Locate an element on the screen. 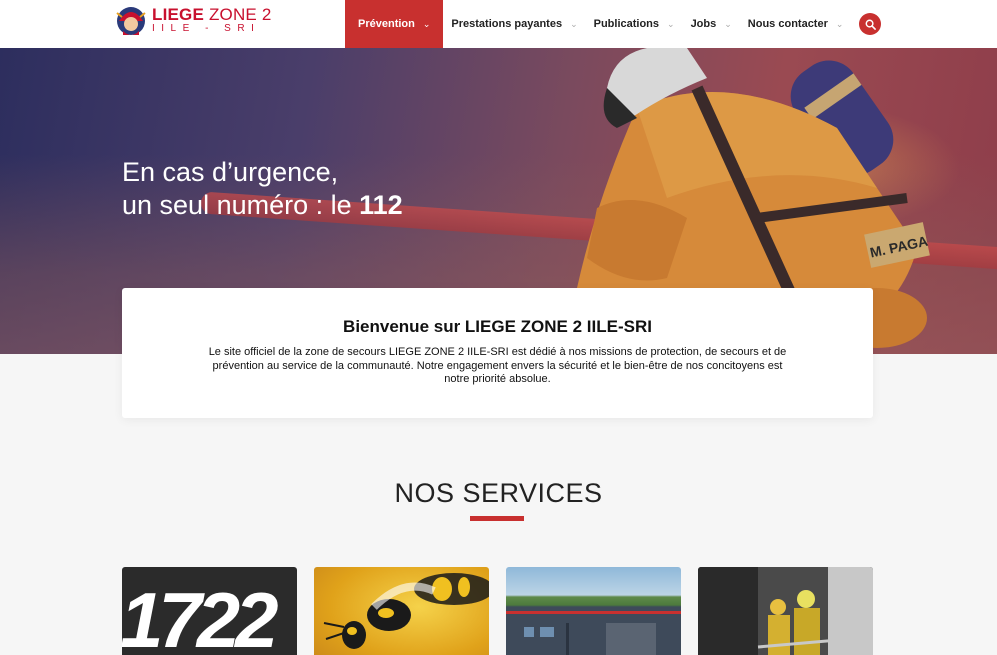 This screenshot has width=997, height=655. service-tile-1722: 1722 is located at coordinates (209, 611).